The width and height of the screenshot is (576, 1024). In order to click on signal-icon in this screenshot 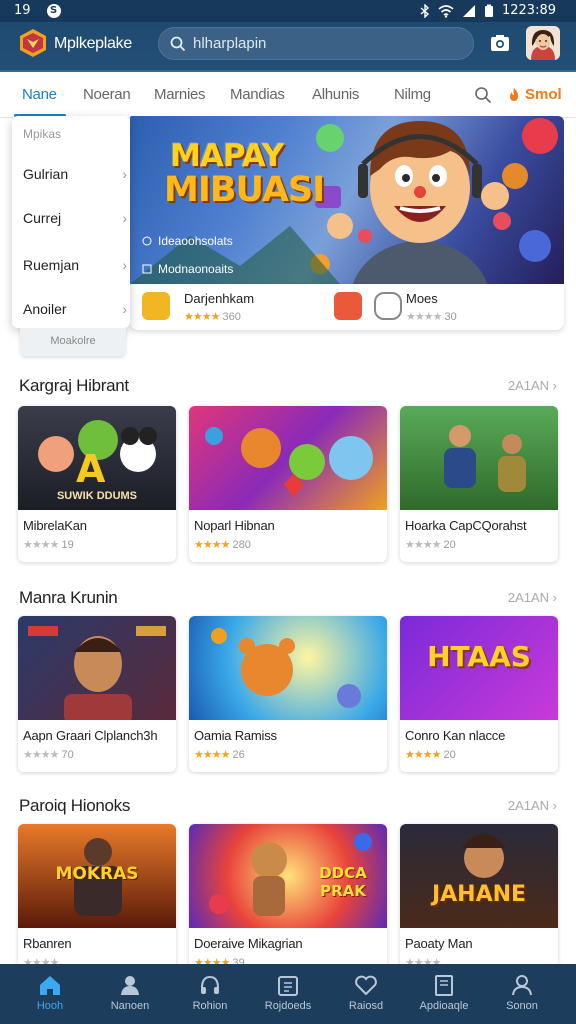, I will do `click(468, 10)`.